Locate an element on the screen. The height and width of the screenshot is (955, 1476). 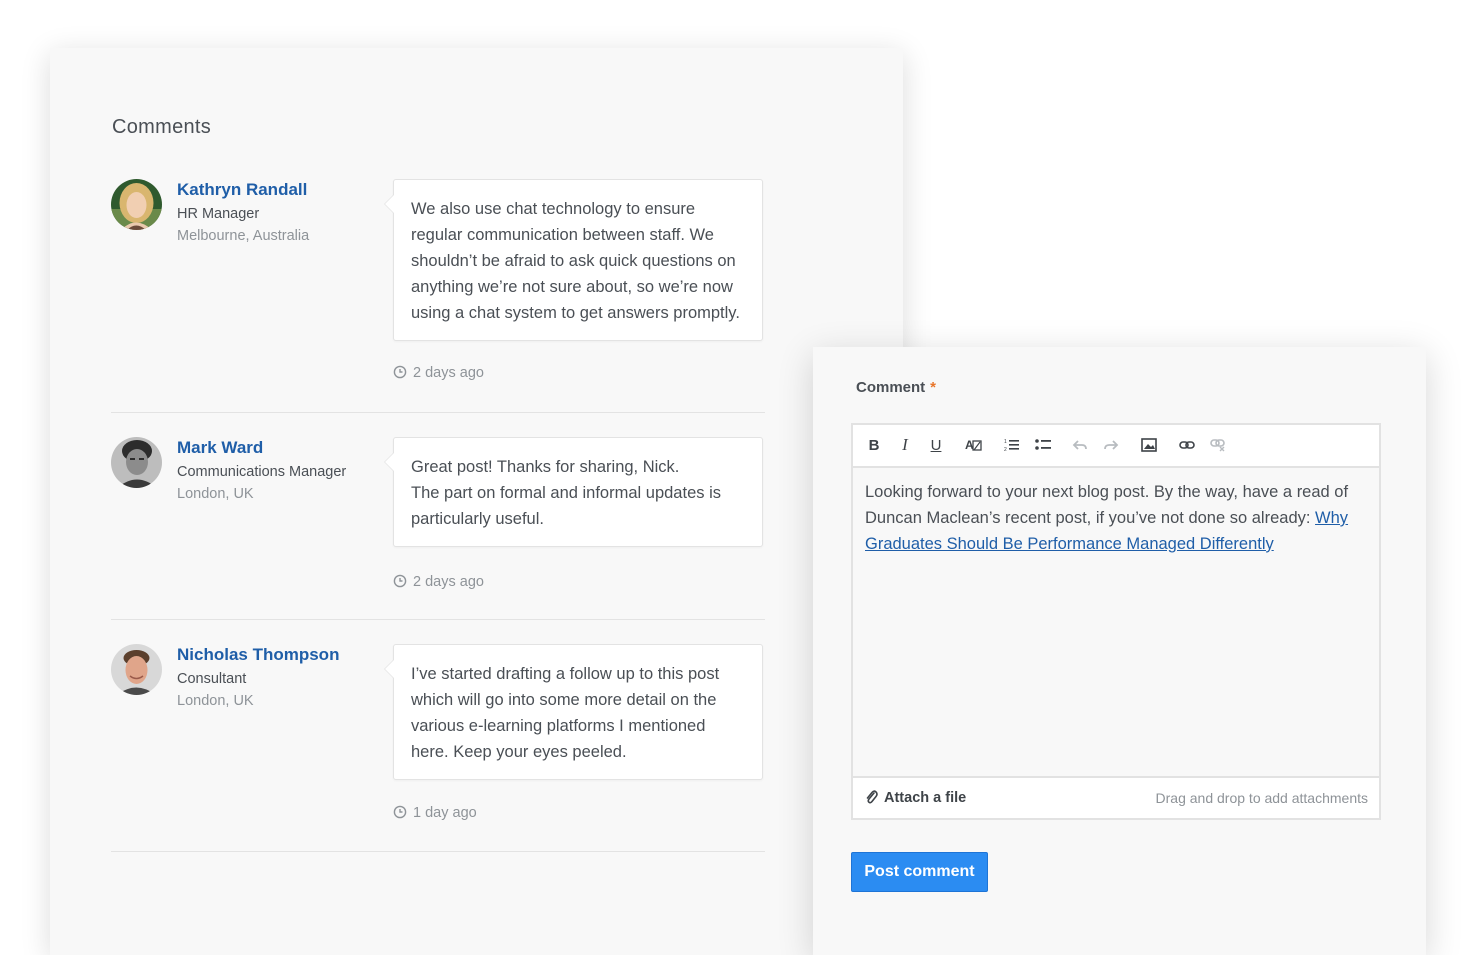
comment-text-line: Great post! Thanks for sharing, Nick. is located at coordinates (545, 467).